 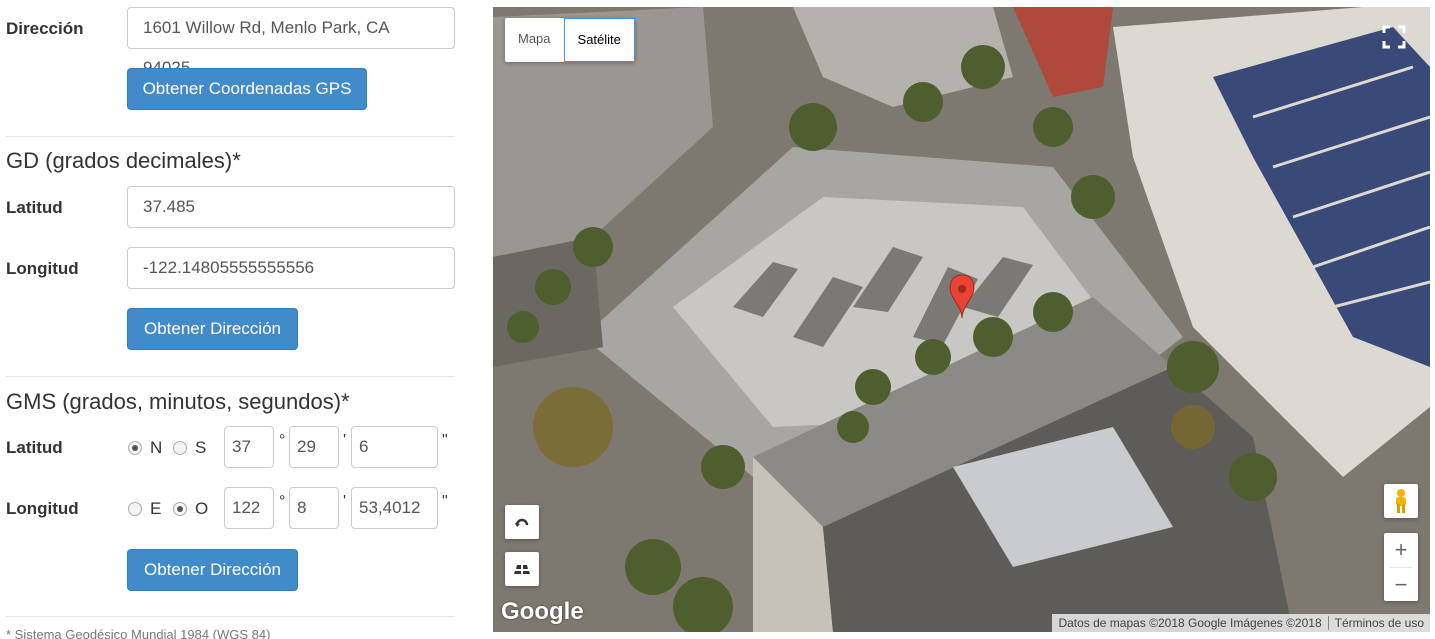 I want to click on tilt-map-button, so click(x=522, y=569).